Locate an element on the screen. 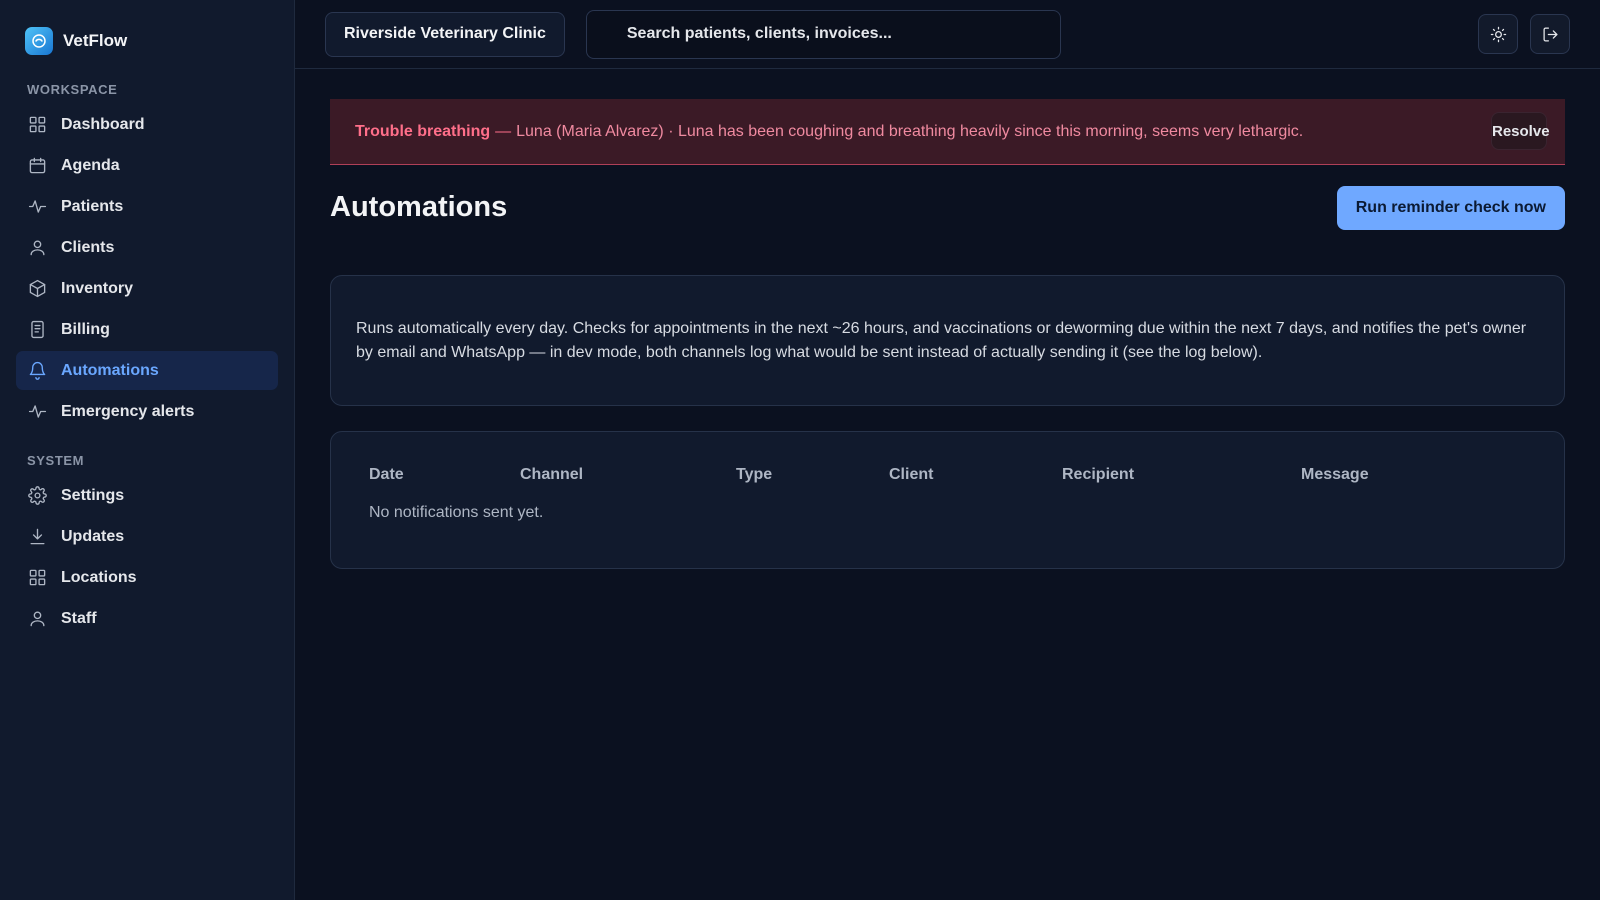 This screenshot has height=900, width=1600. column-header-date: Date is located at coordinates (386, 474).